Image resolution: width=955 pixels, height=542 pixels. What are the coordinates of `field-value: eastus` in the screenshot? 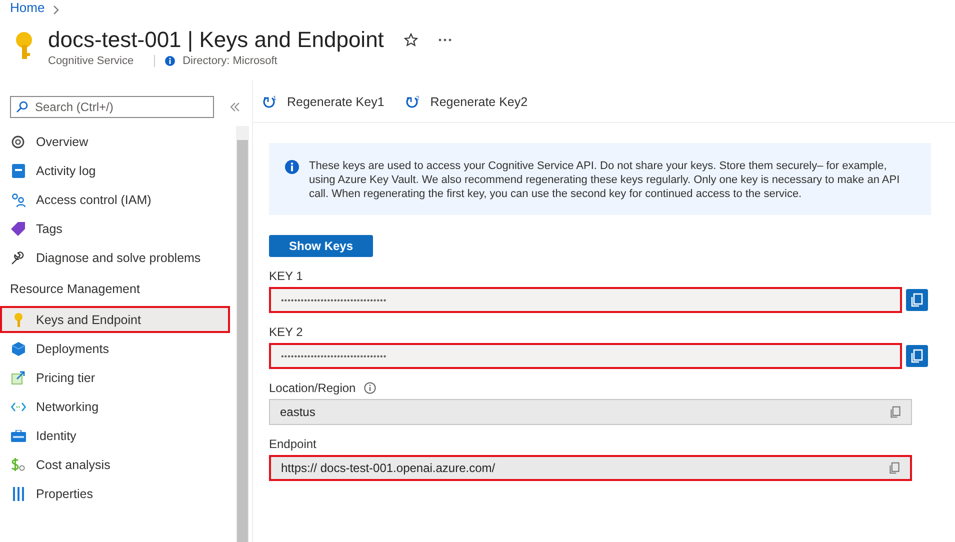 It's located at (298, 412).